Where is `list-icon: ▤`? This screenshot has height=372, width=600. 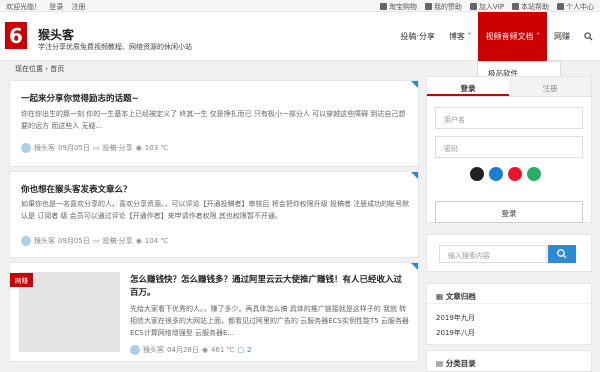
list-icon: ▤ is located at coordinates (440, 363).